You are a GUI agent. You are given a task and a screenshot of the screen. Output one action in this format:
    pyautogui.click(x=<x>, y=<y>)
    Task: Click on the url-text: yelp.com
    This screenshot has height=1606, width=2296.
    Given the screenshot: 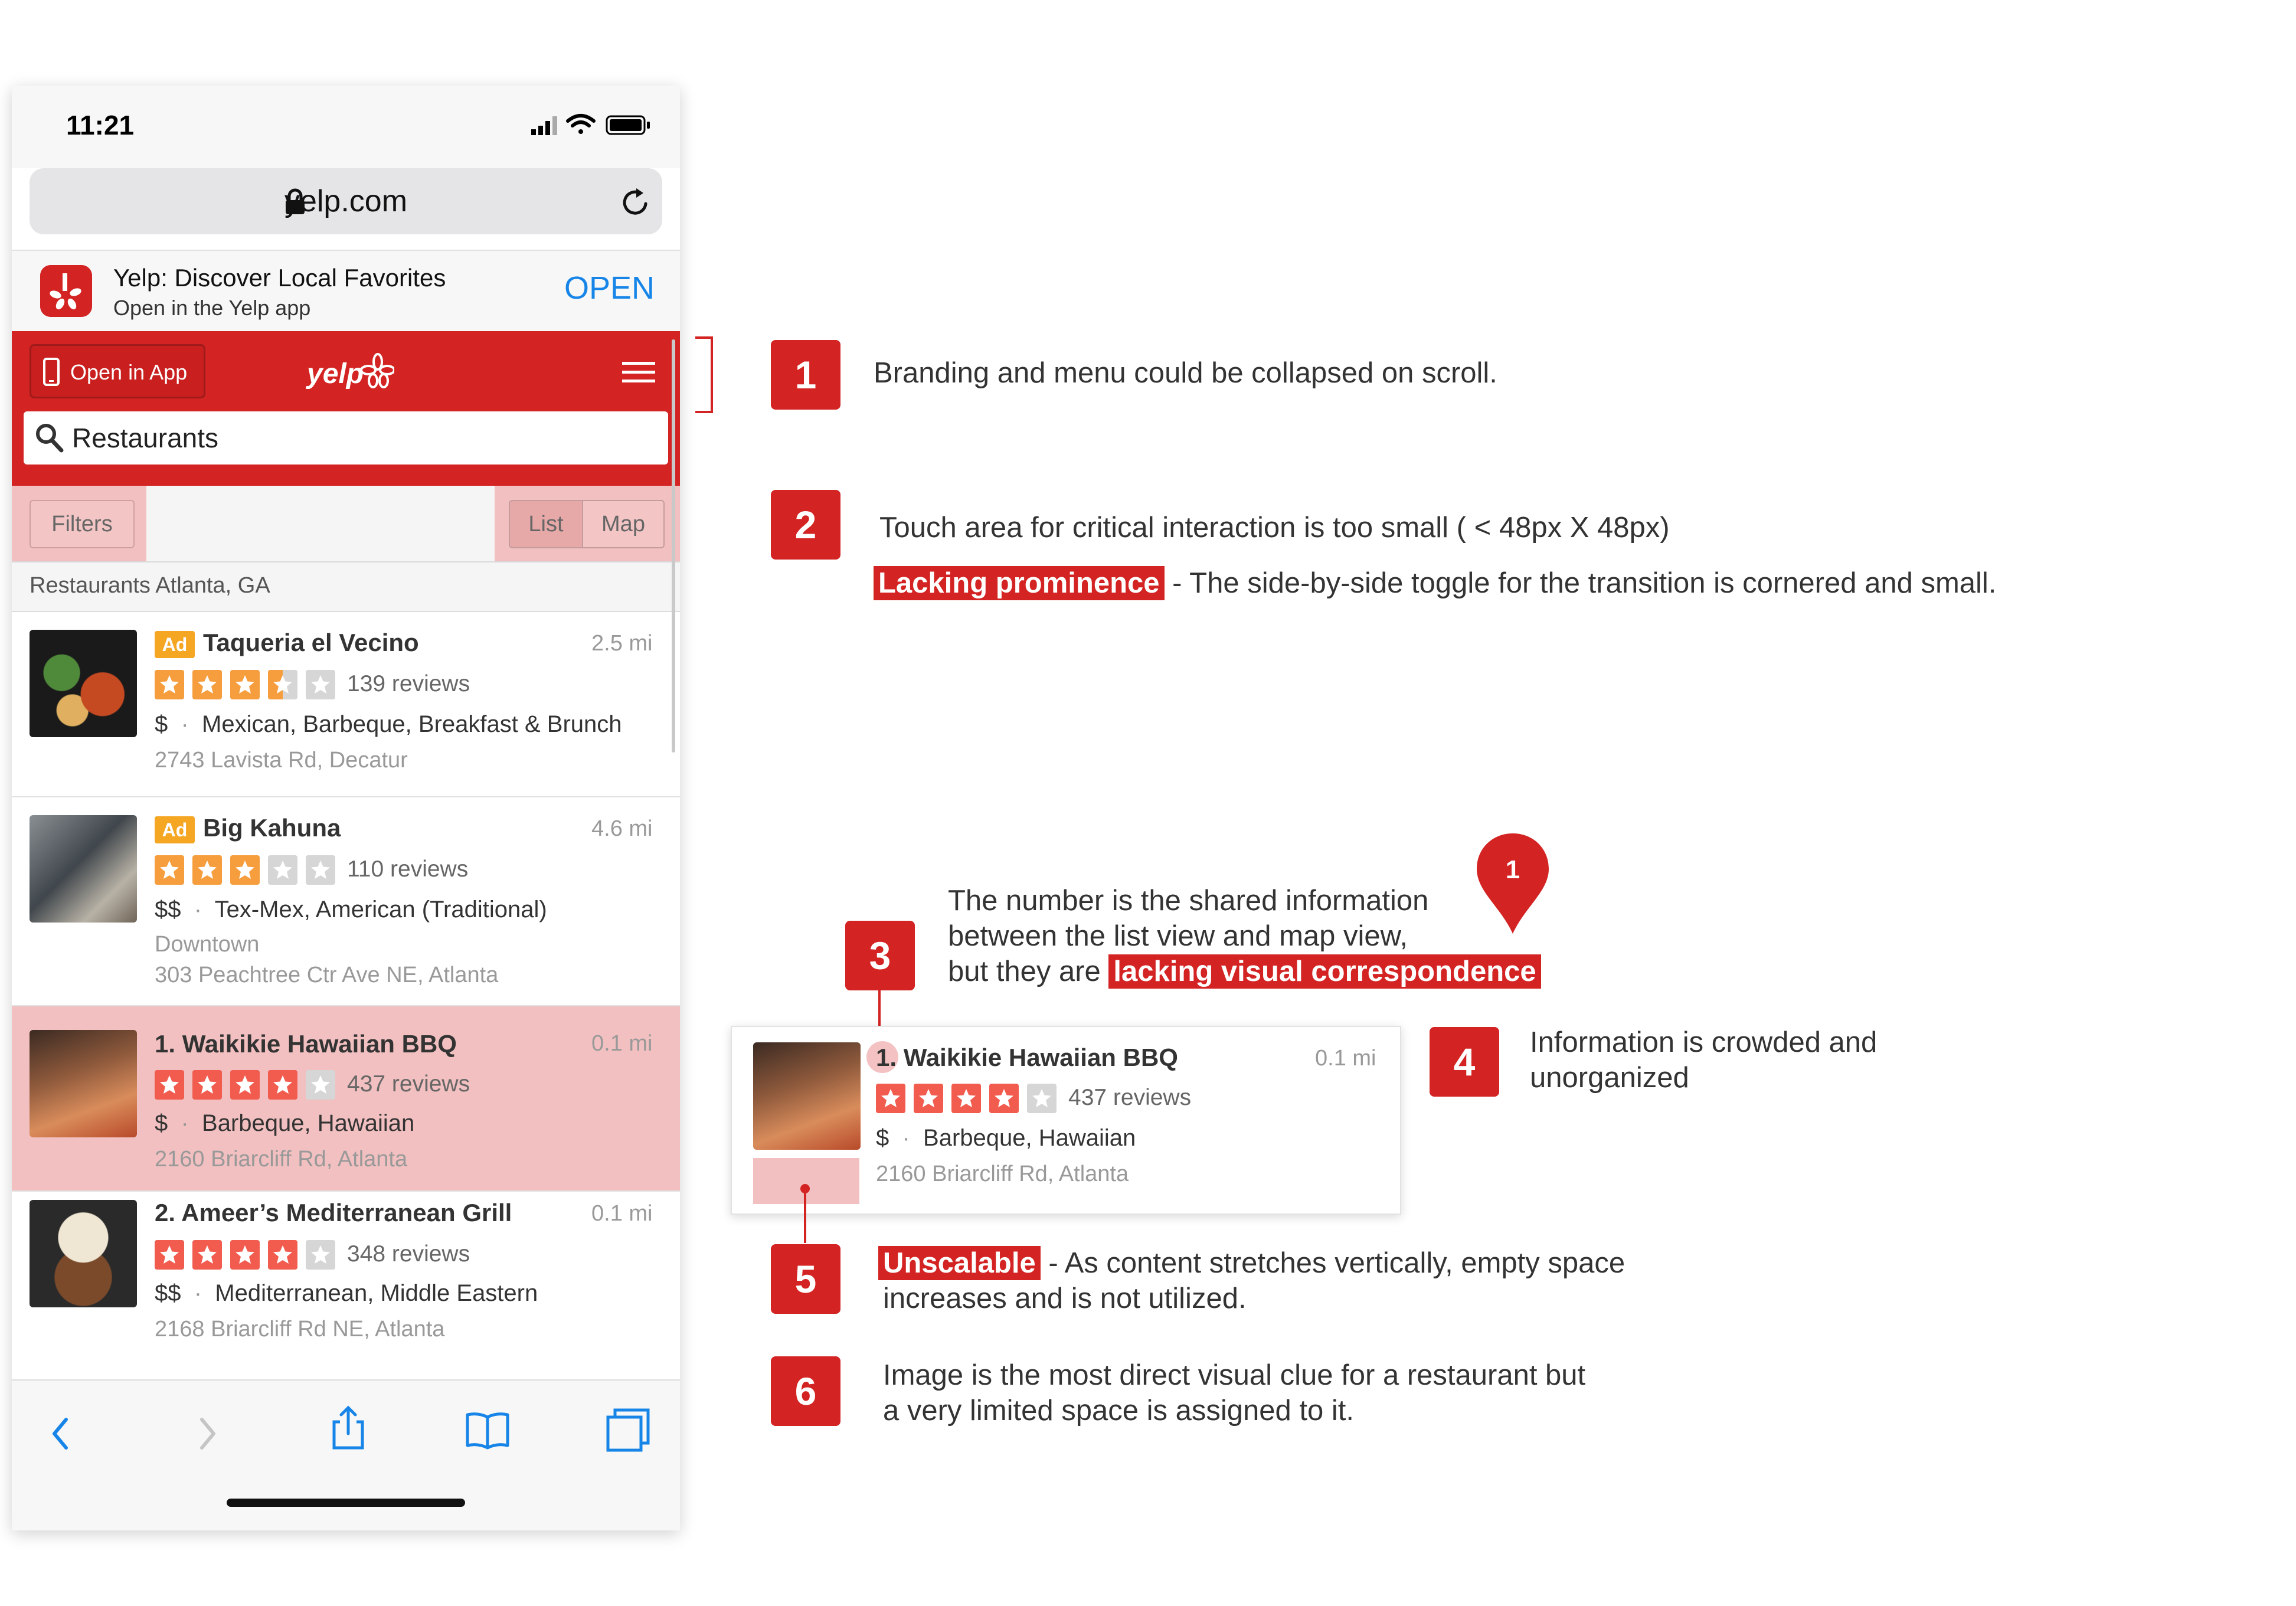 What is the action you would take?
    pyautogui.click(x=346, y=201)
    